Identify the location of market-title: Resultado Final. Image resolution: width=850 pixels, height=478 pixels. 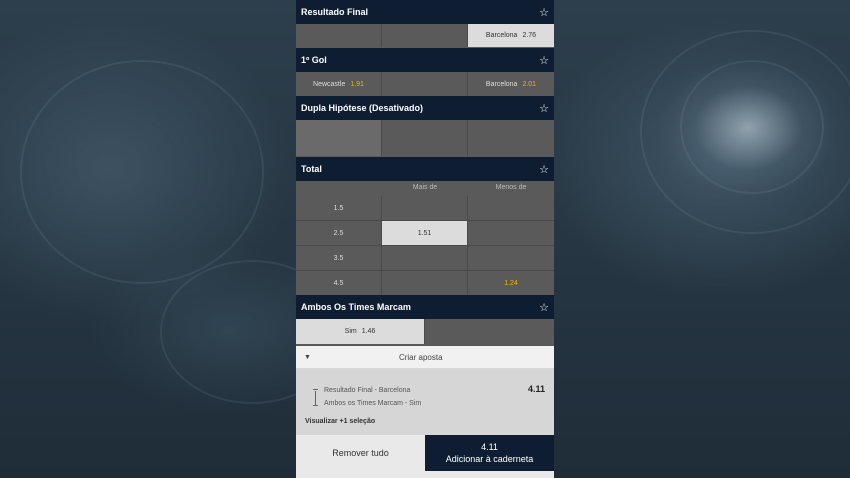
(335, 12).